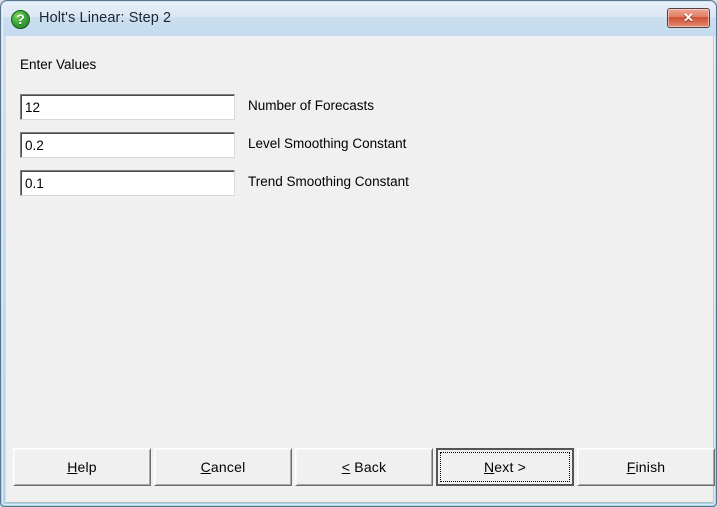 The image size is (717, 507). I want to click on cancel-button-label: Cancel, so click(223, 467).